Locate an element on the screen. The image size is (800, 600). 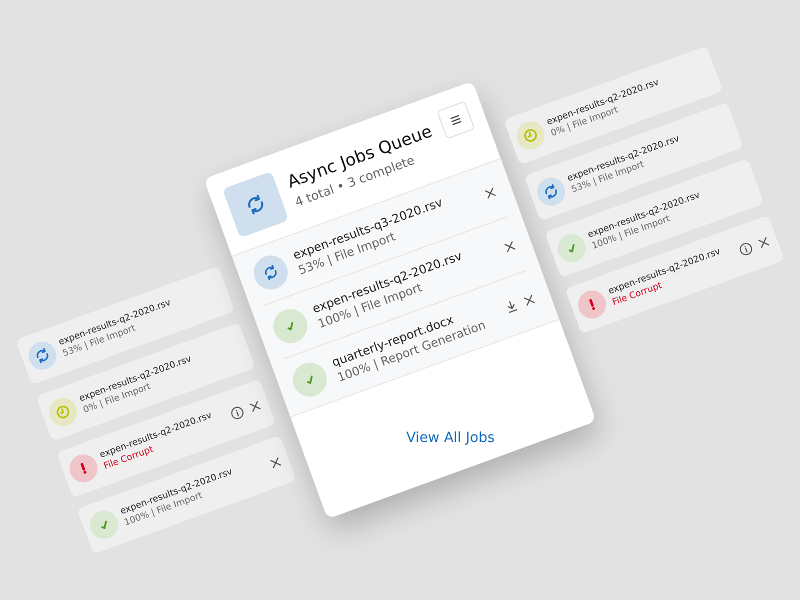
view-all-jobs-link: View All Jobs is located at coordinates (450, 438).